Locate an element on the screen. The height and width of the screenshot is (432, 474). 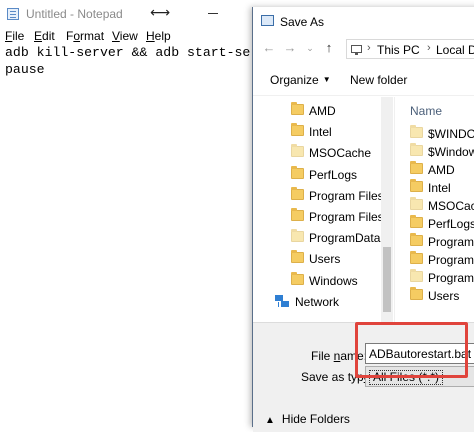
save-dialog-icon is located at coordinates (267, 20).